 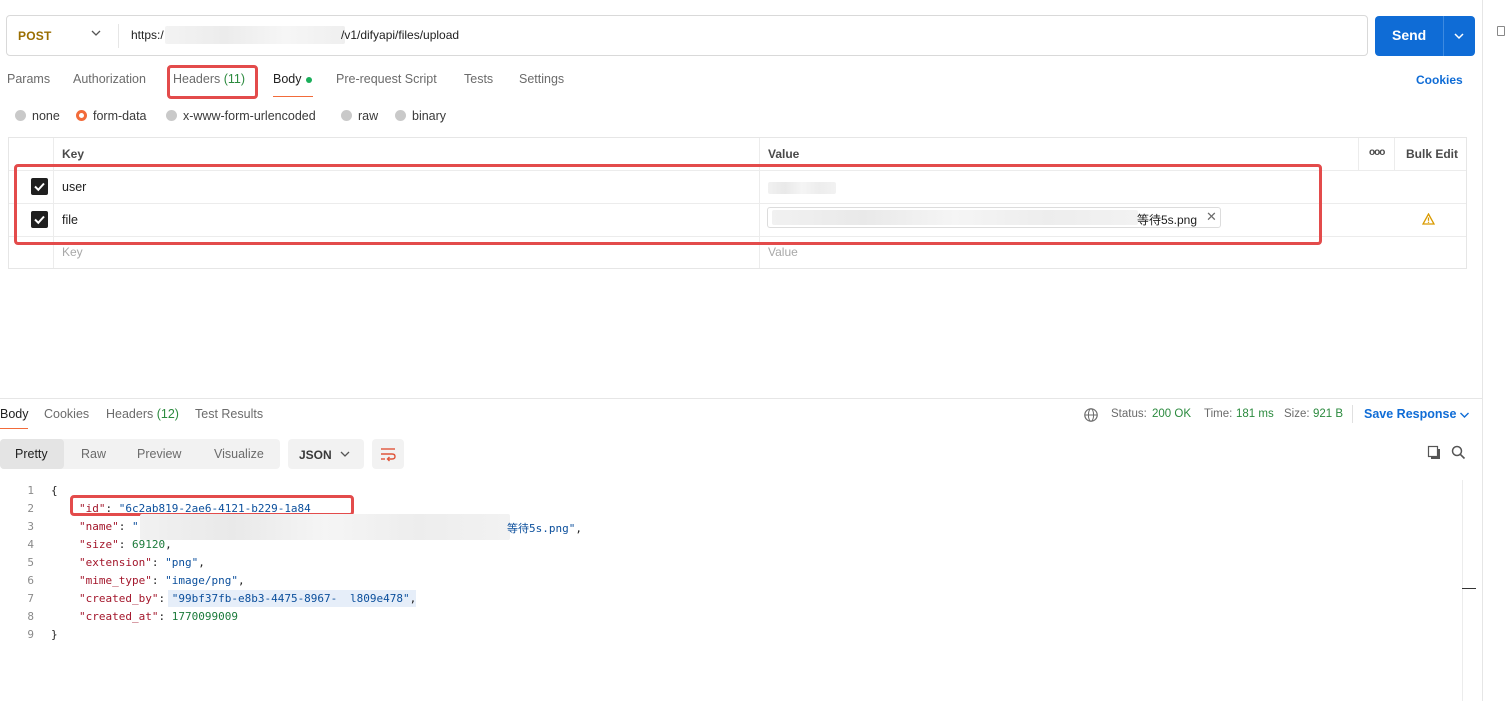 I want to click on tab-prerequest-script: Pre-request Script, so click(x=386, y=79).